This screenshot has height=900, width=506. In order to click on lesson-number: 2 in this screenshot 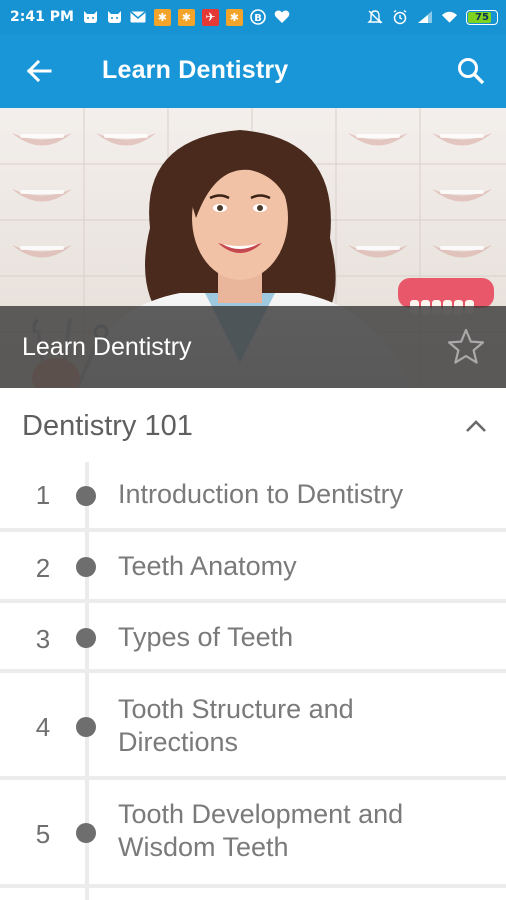, I will do `click(43, 568)`.